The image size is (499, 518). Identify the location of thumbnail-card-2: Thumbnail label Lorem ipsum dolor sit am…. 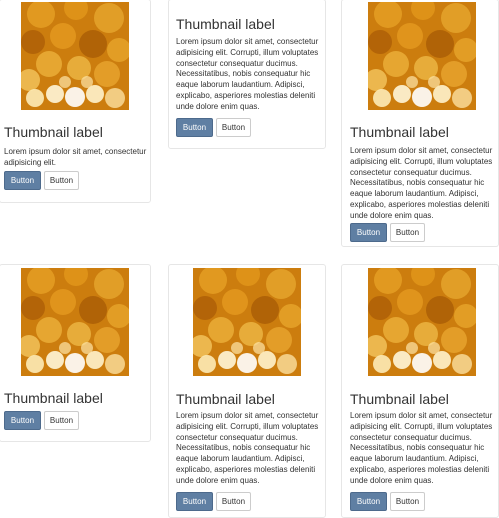
(247, 74).